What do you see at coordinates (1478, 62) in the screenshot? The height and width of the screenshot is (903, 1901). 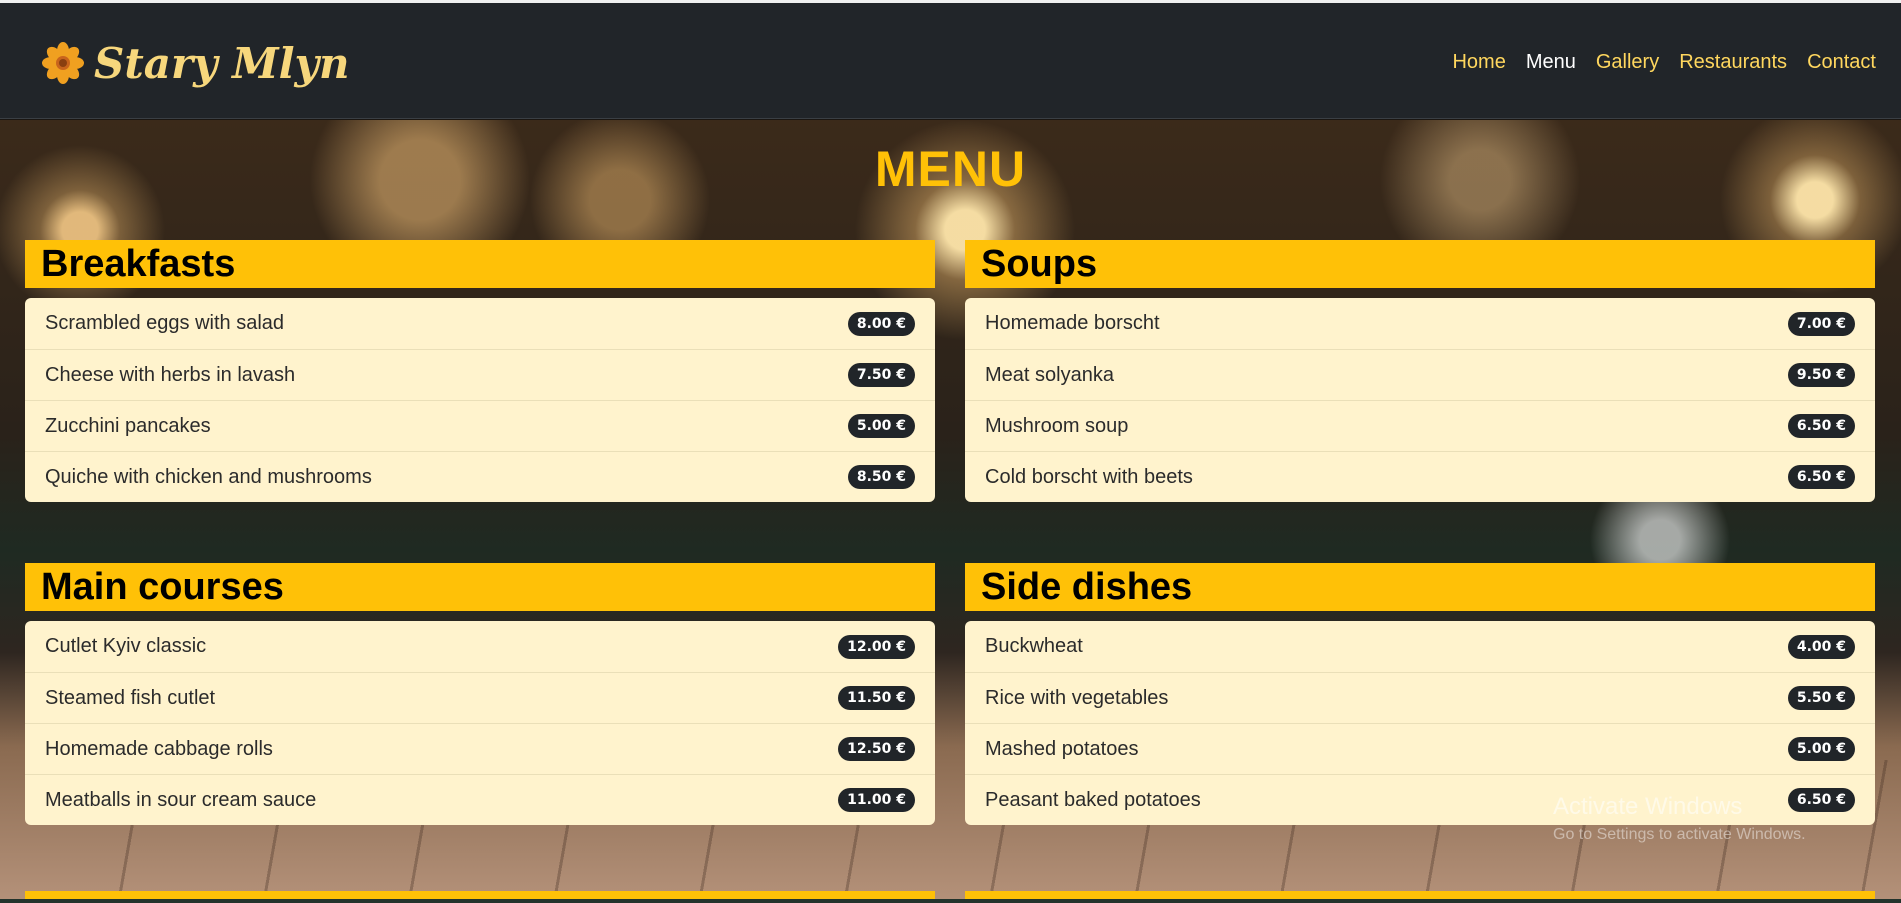 I see `nav-home: Home` at bounding box center [1478, 62].